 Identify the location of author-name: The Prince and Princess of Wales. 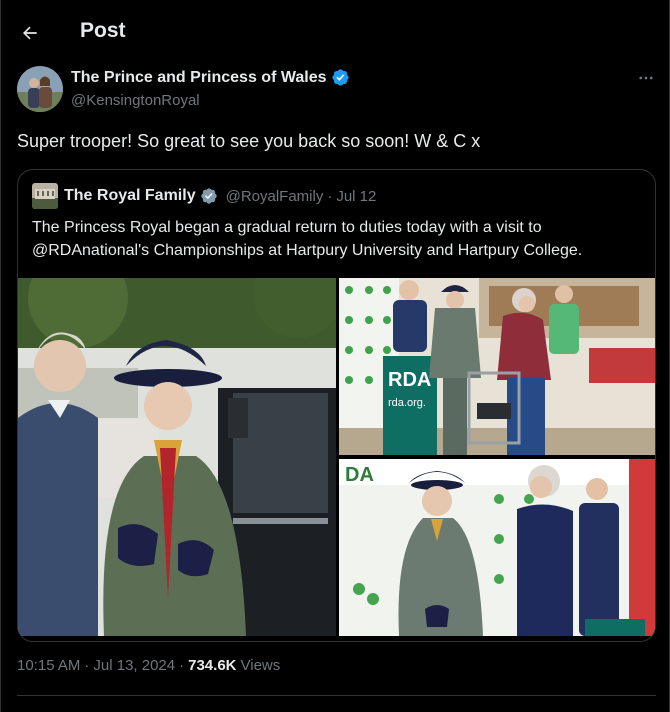
(210, 77).